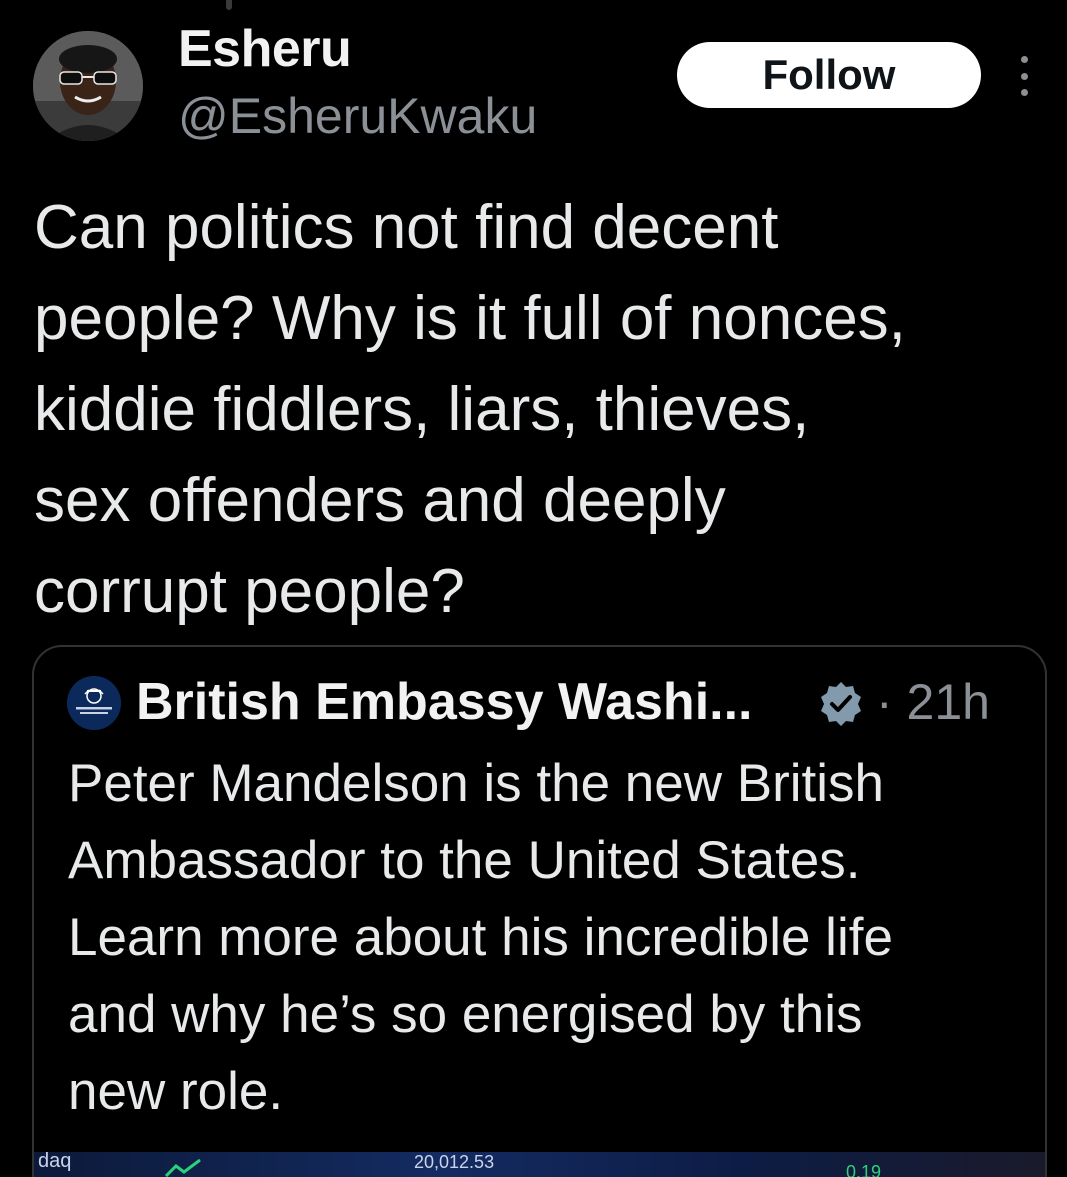  Describe the element at coordinates (182, 1167) in the screenshot. I see `chart-line-icon` at that location.